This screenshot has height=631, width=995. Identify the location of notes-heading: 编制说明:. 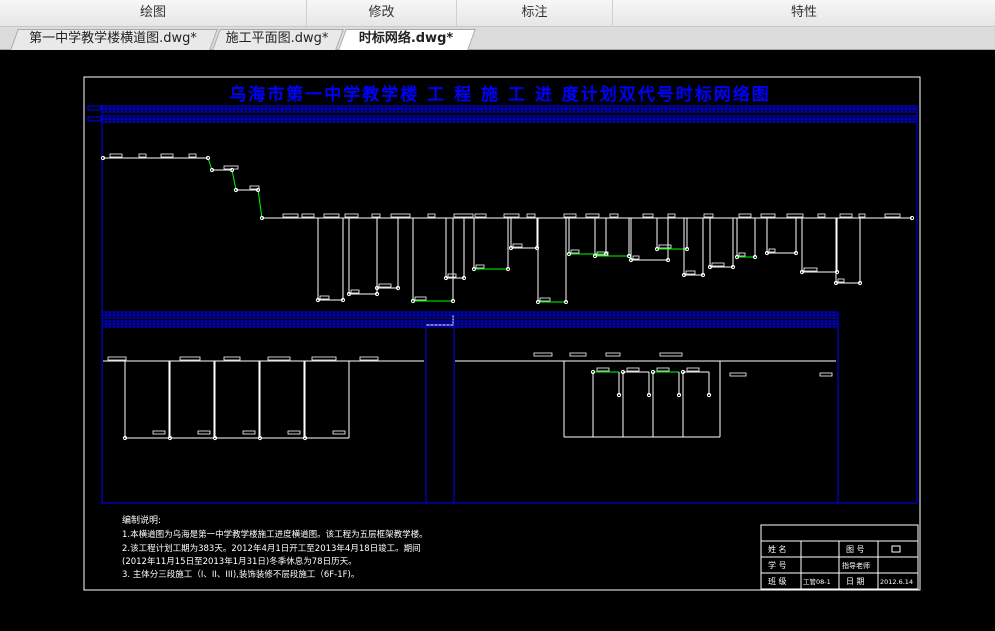
(141, 520).